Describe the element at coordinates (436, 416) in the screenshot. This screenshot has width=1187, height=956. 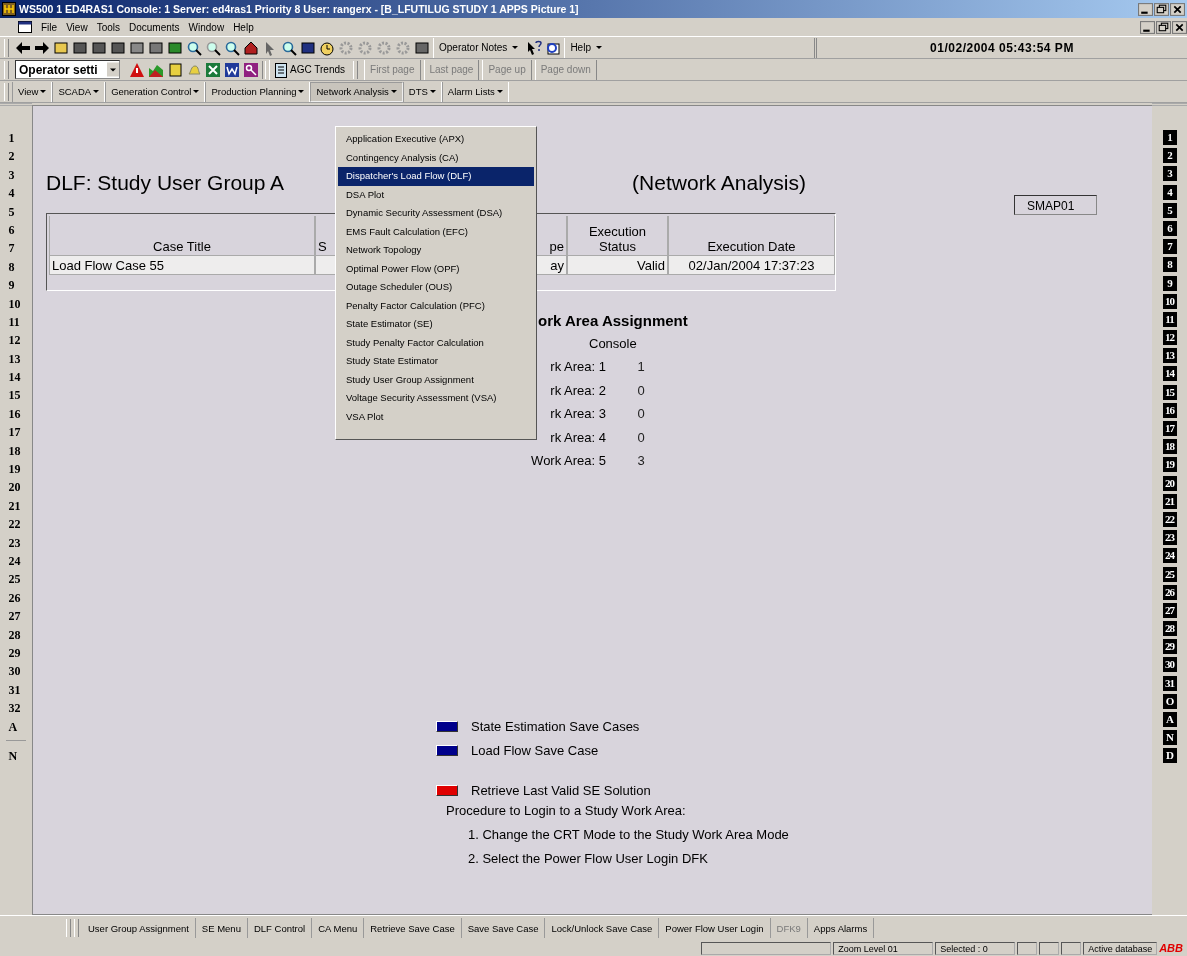
I see `dropdown-item: VSA Plot` at that location.